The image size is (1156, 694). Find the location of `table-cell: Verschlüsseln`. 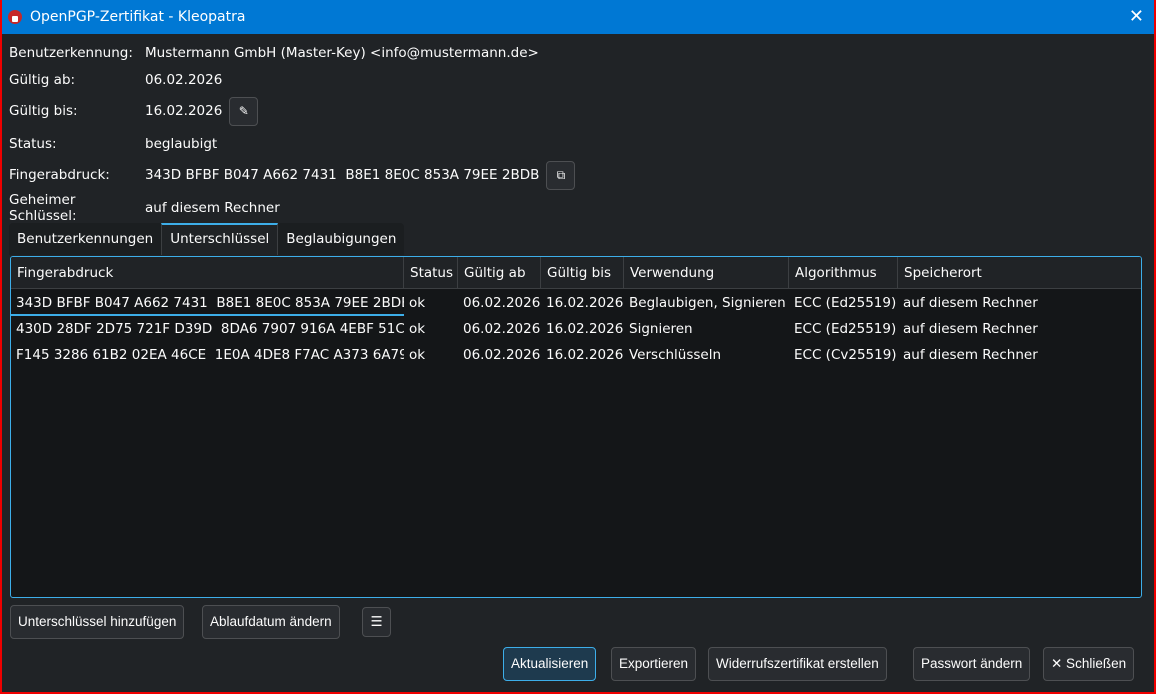

table-cell: Verschlüsseln is located at coordinates (675, 355).